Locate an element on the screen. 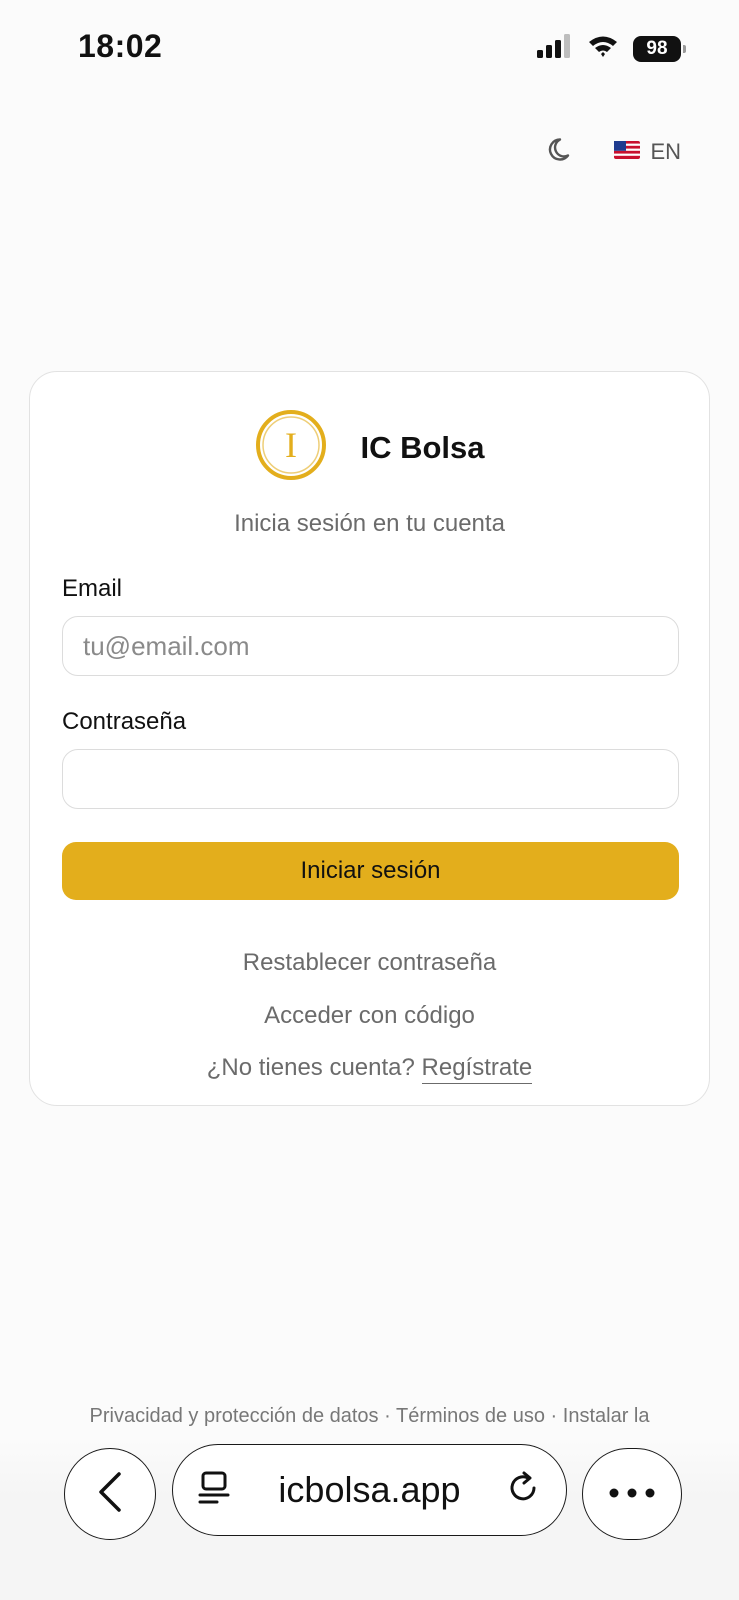  brand-logo: I is located at coordinates (291, 447).